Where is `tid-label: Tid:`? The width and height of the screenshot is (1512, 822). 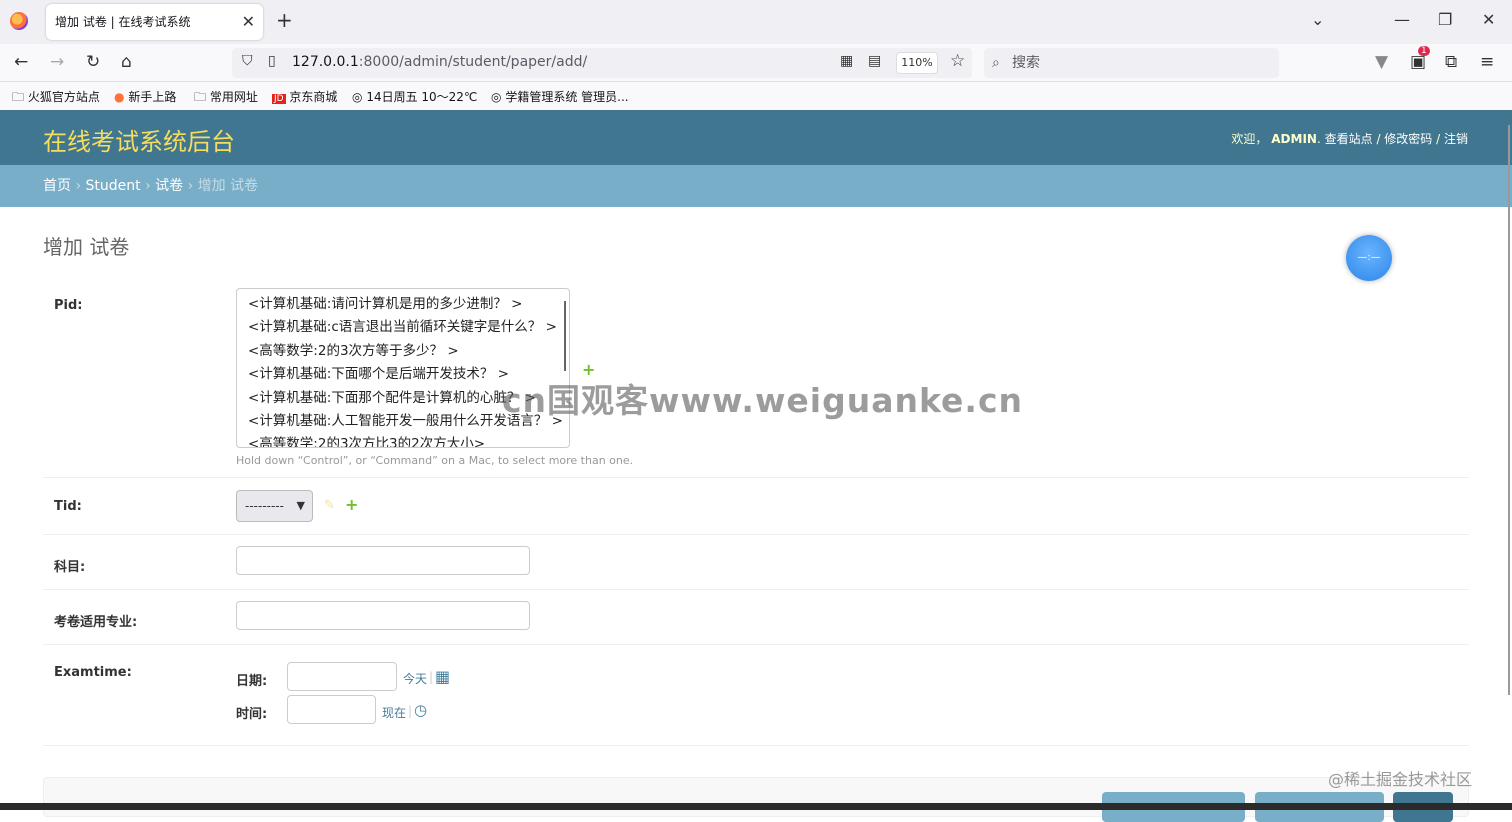
tid-label: Tid: is located at coordinates (68, 506).